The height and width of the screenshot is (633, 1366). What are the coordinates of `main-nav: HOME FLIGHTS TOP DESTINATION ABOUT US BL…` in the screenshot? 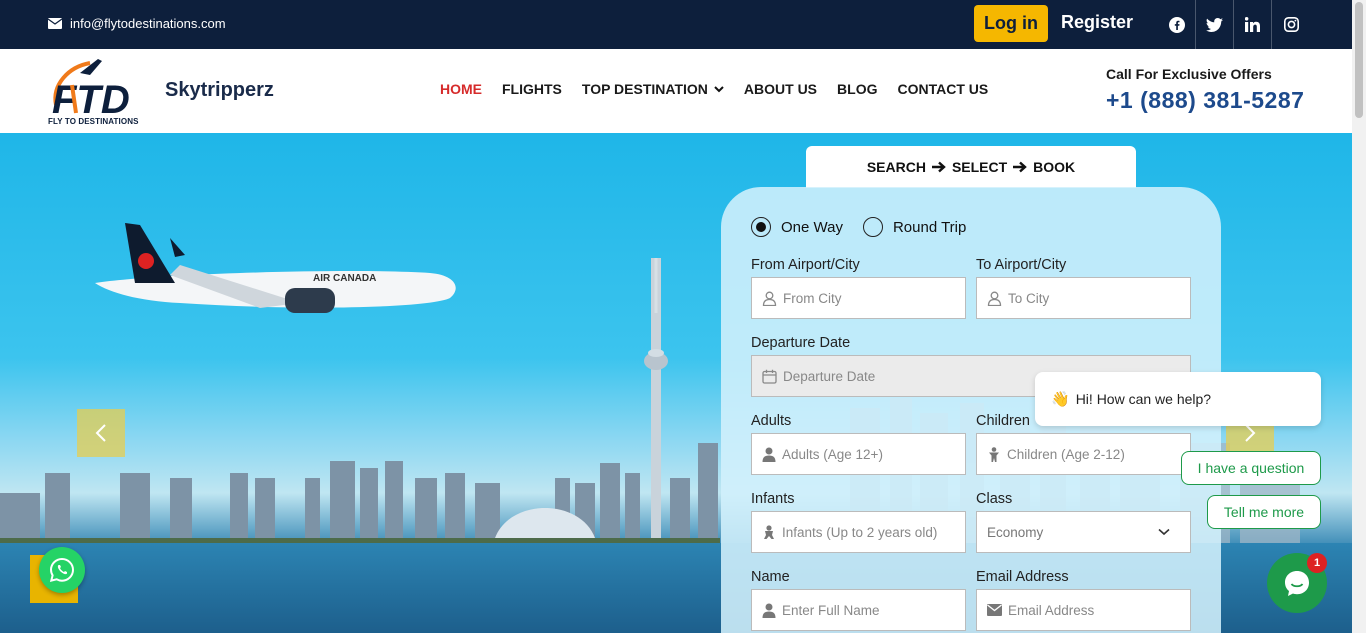 It's located at (724, 89).